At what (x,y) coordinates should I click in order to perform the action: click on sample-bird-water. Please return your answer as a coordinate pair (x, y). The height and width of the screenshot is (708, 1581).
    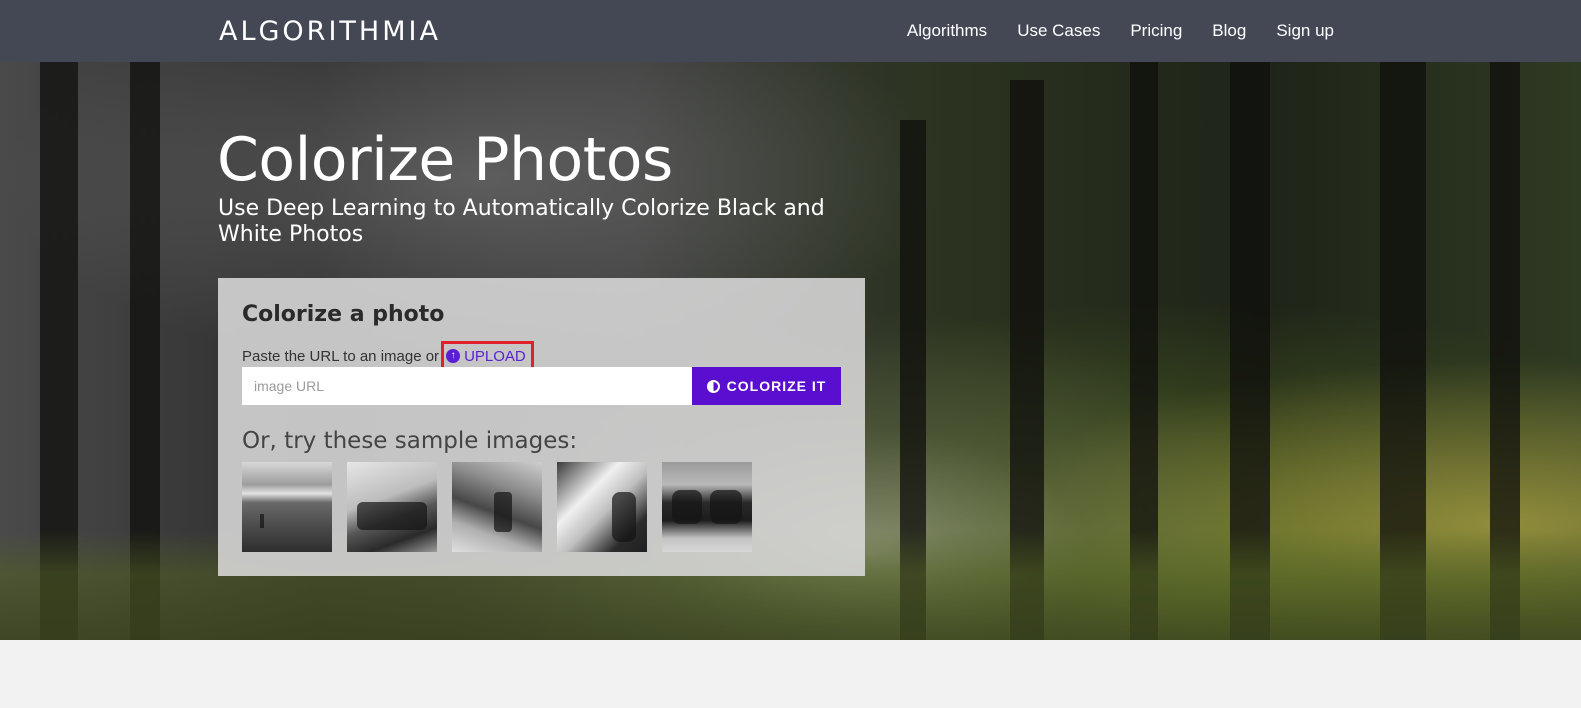
    Looking at the image, I should click on (287, 507).